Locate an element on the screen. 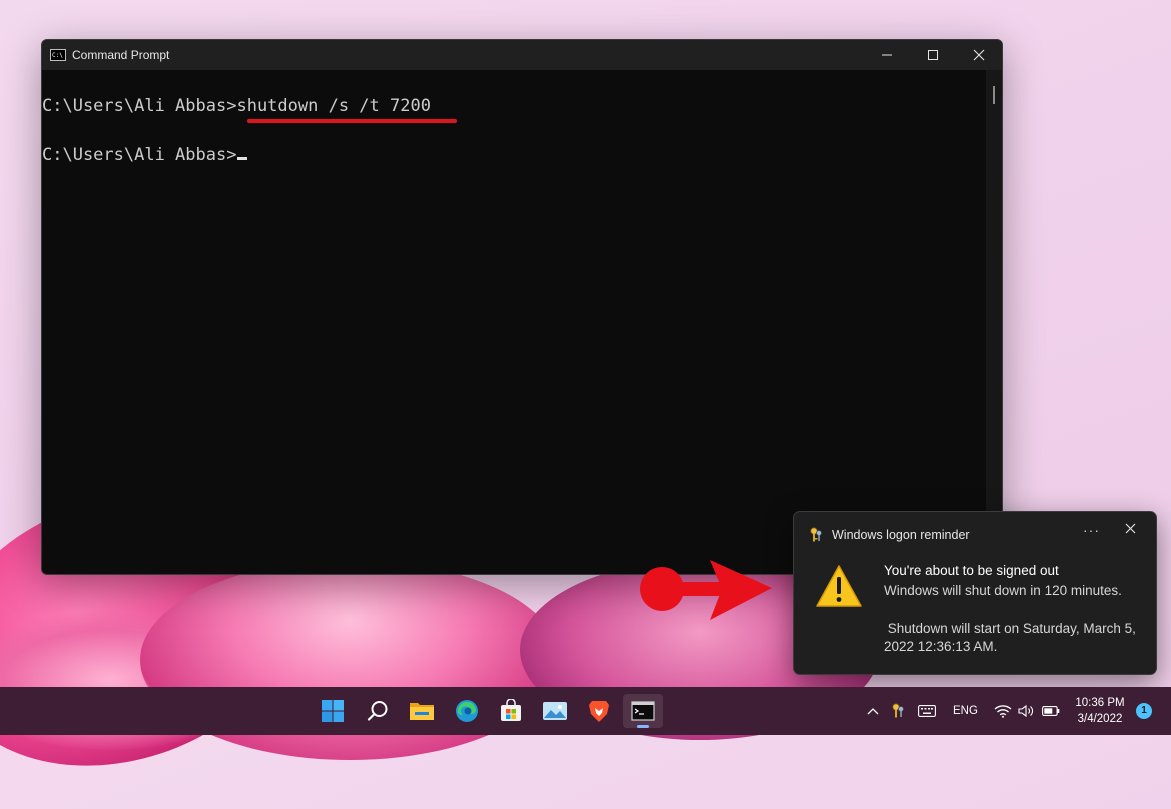  close-button is located at coordinates (979, 55).